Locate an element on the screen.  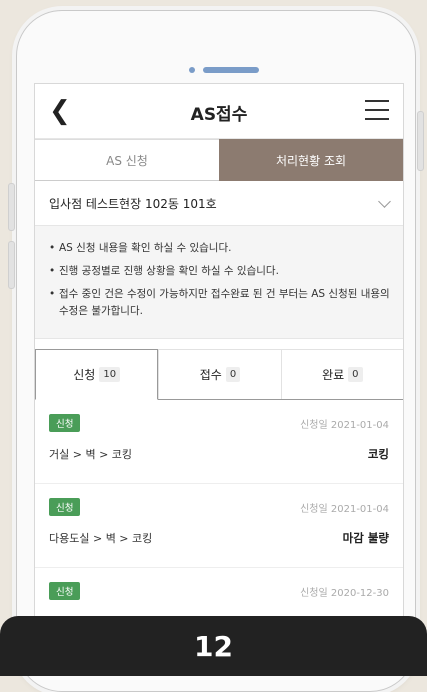
tab-received: 접수 0 is located at coordinates (219, 374).